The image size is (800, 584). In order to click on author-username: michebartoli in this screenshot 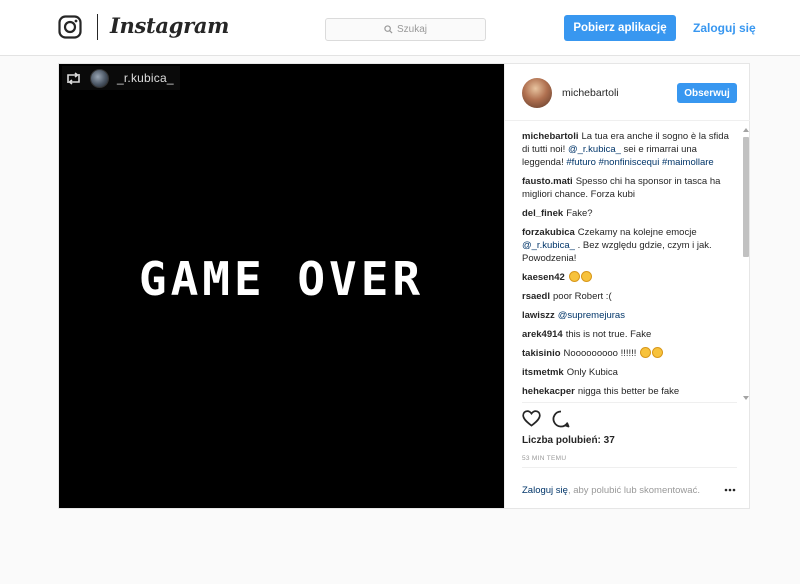, I will do `click(590, 93)`.